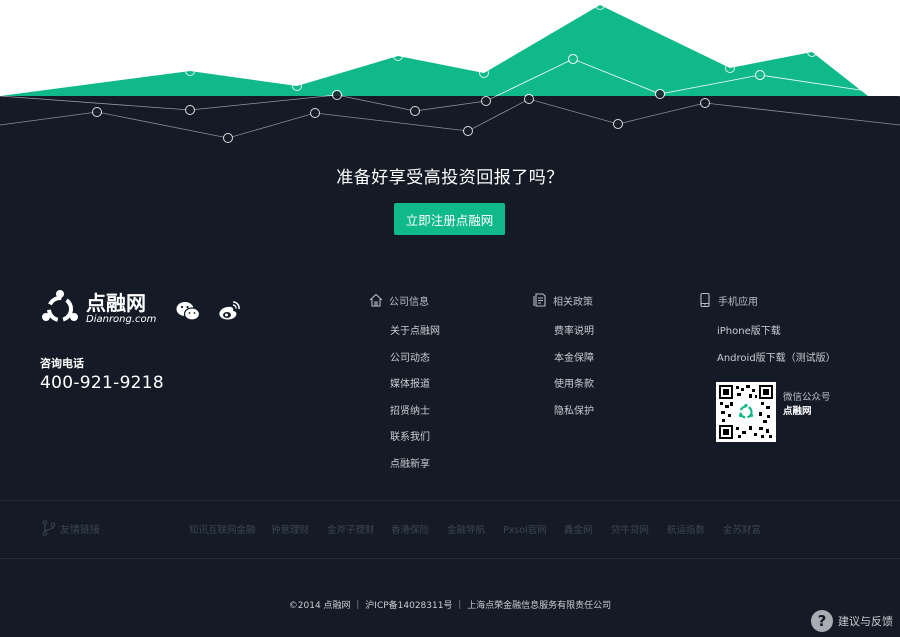  I want to click on cta-title: 准备好享受高投资回报了吗？, so click(450, 178).